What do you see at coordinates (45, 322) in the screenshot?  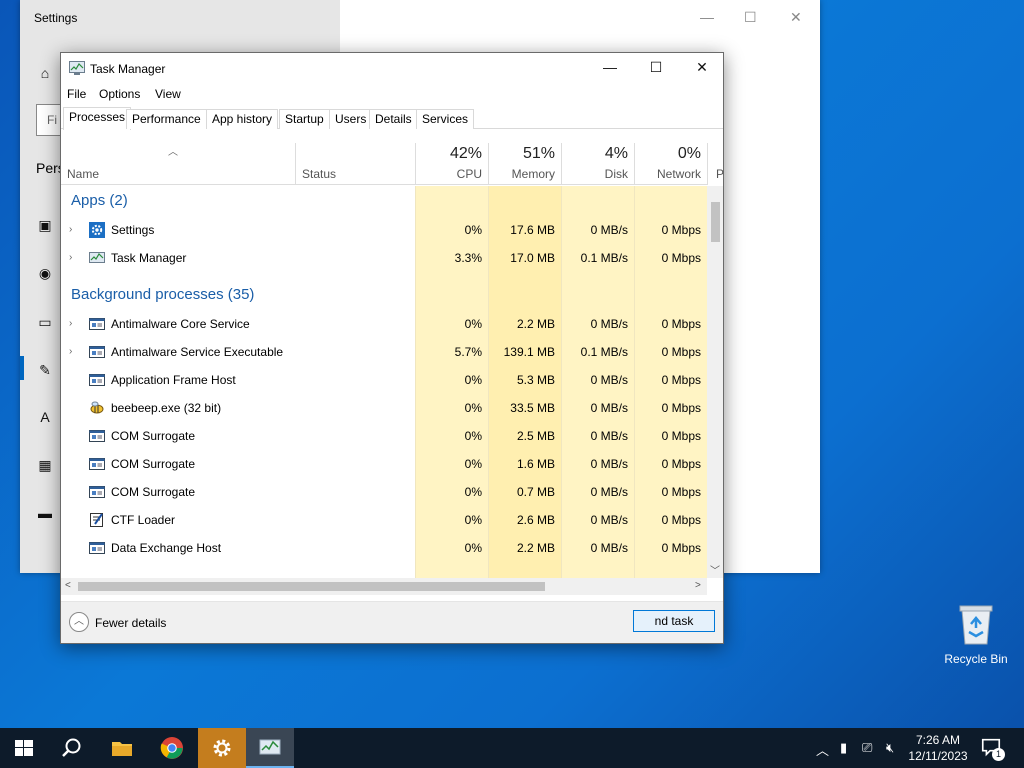 I see `lock-screen-icon: ▭` at bounding box center [45, 322].